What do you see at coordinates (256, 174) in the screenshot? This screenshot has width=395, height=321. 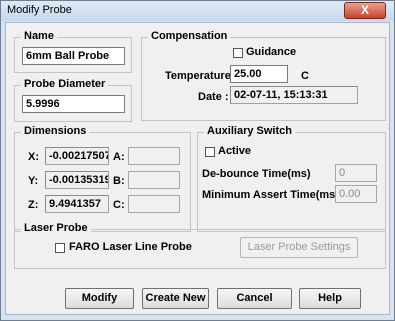 I see `debounce-label: De-bounce Time(ms)` at bounding box center [256, 174].